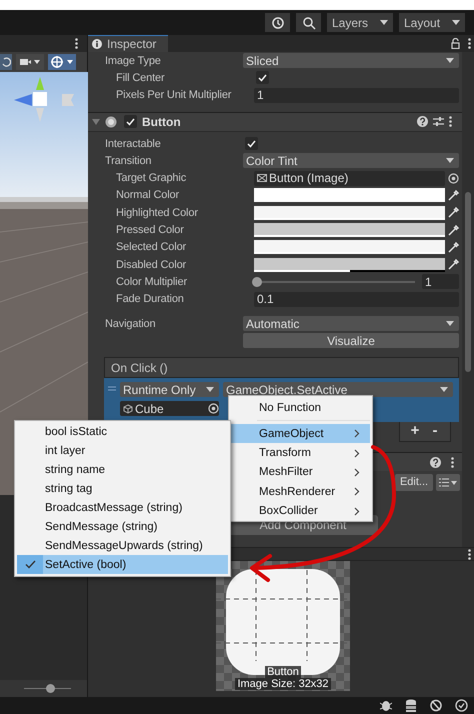 This screenshot has height=714, width=474. Describe the element at coordinates (133, 144) in the screenshot. I see `field-label: Interactable` at that location.